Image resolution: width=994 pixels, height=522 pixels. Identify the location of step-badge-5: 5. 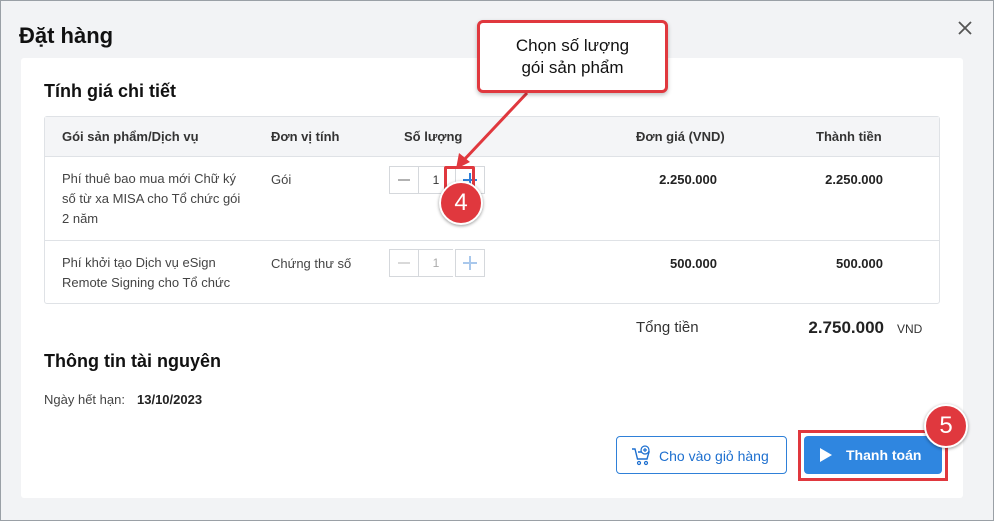
(946, 426).